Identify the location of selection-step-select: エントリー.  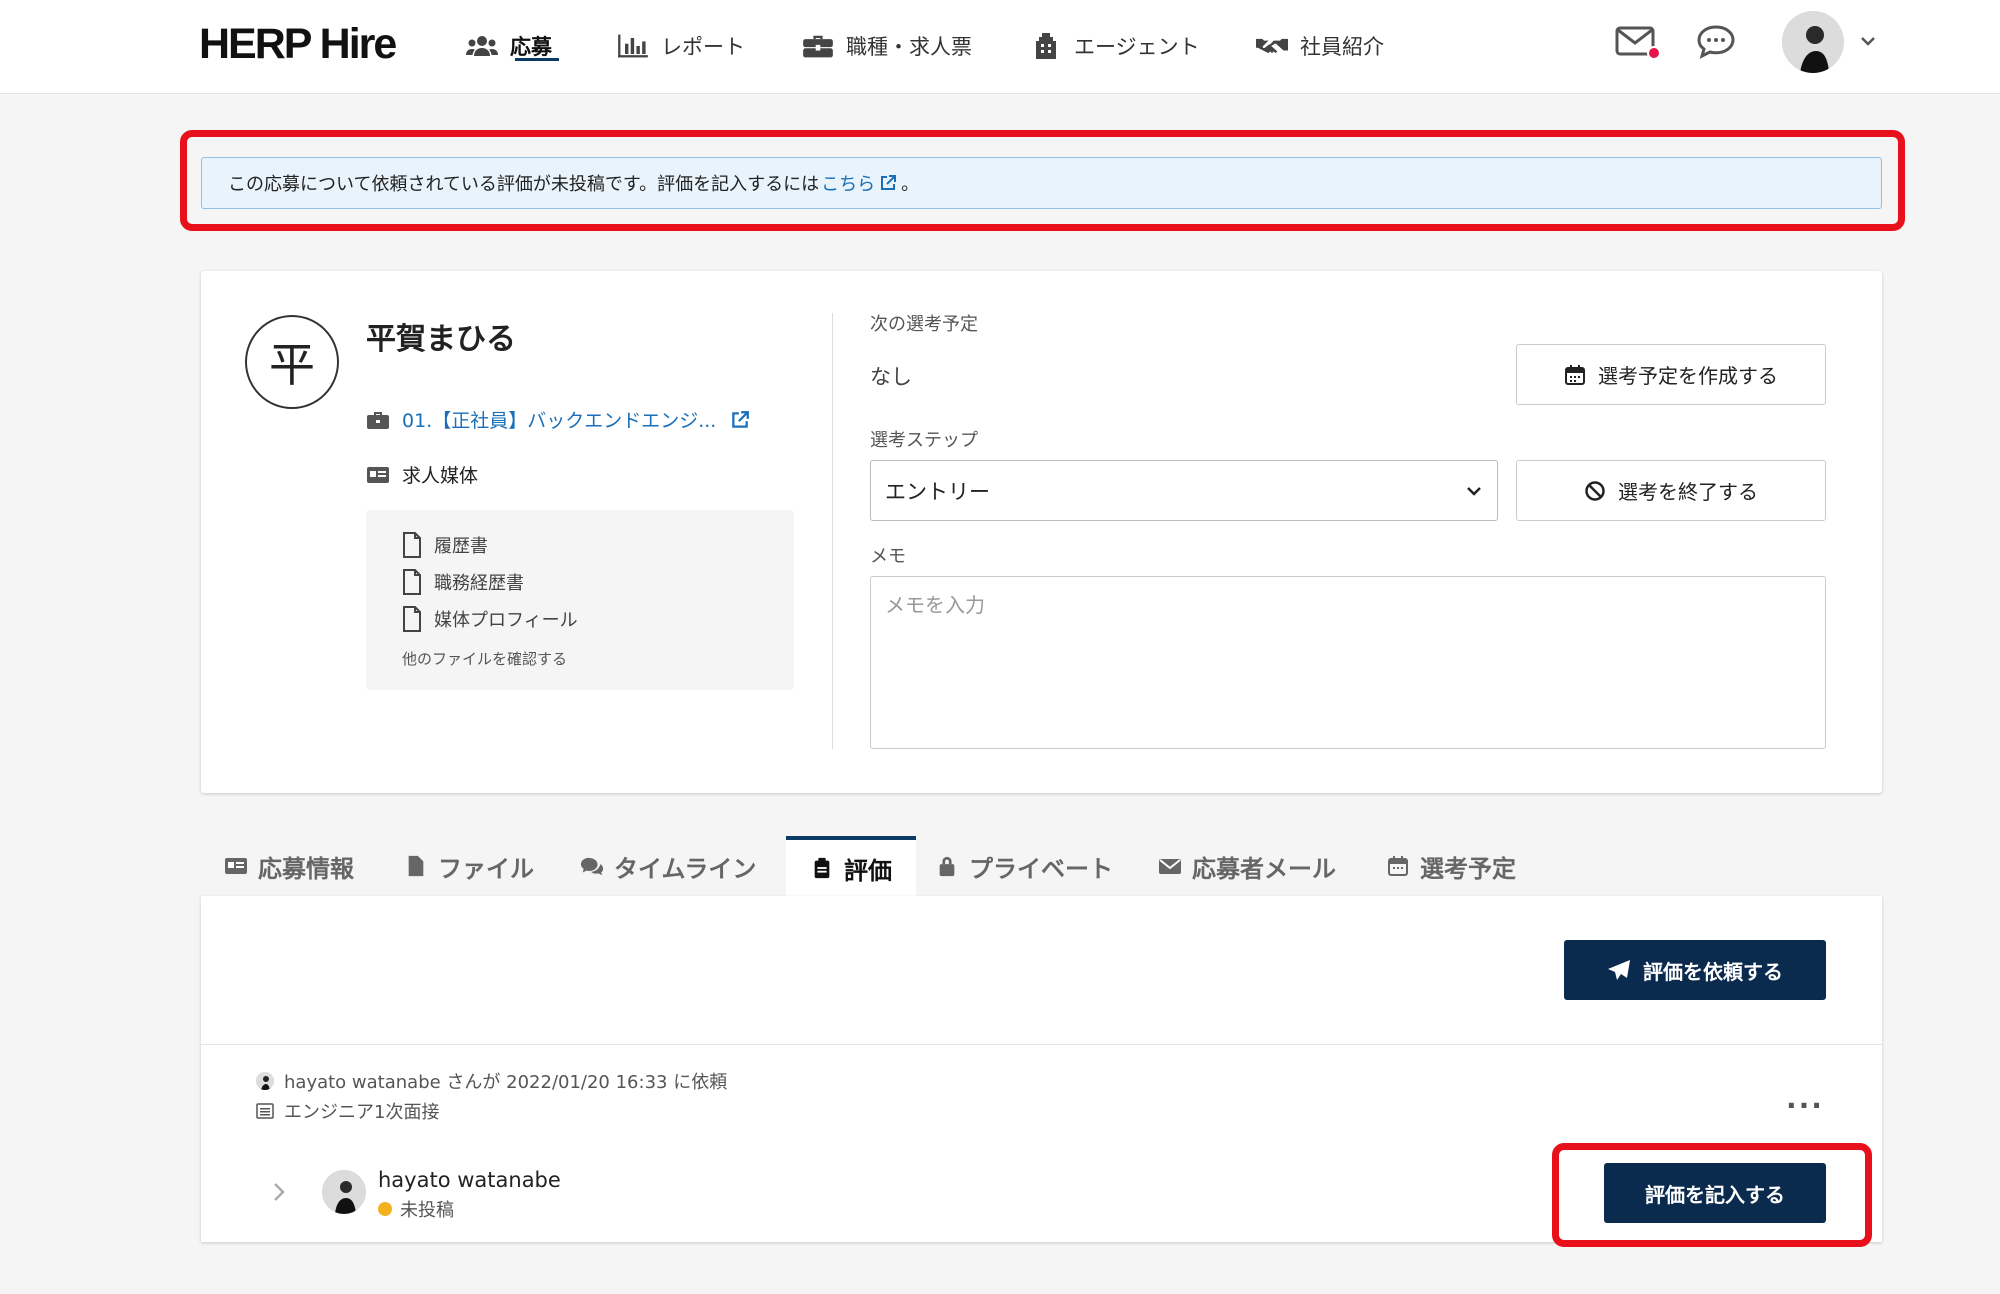
(1184, 490).